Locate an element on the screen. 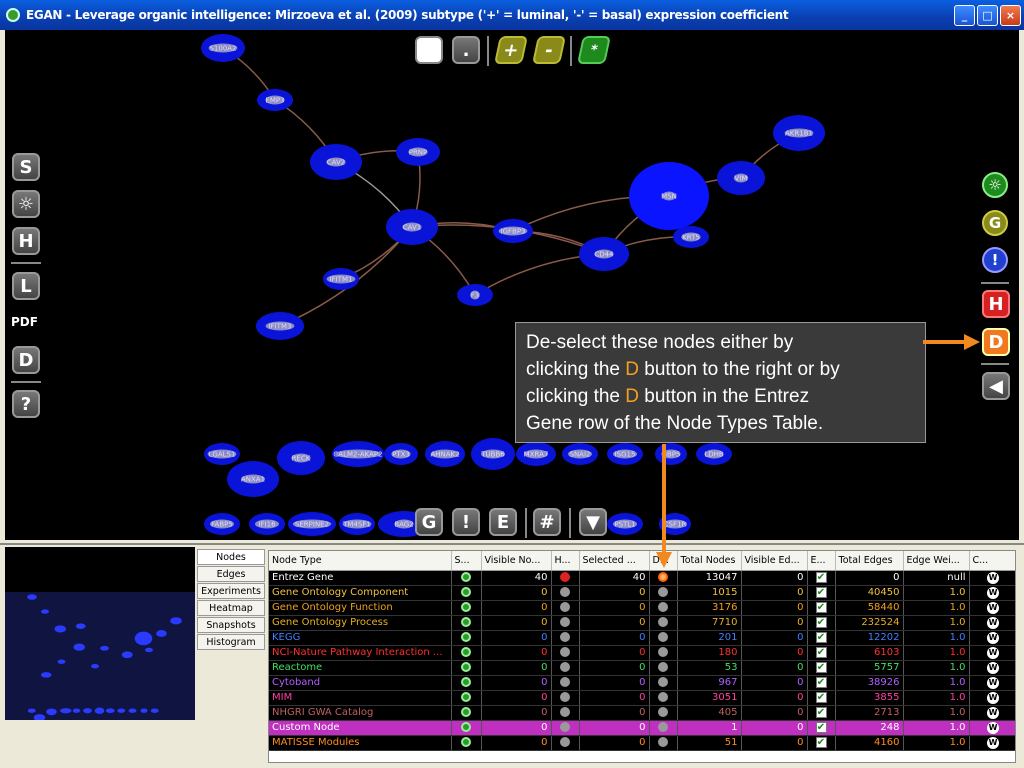 This screenshot has width=1024, height=768. table-row: MIM 0 0 3051 0 ✔ 3855 1.0 W is located at coordinates (642, 698).